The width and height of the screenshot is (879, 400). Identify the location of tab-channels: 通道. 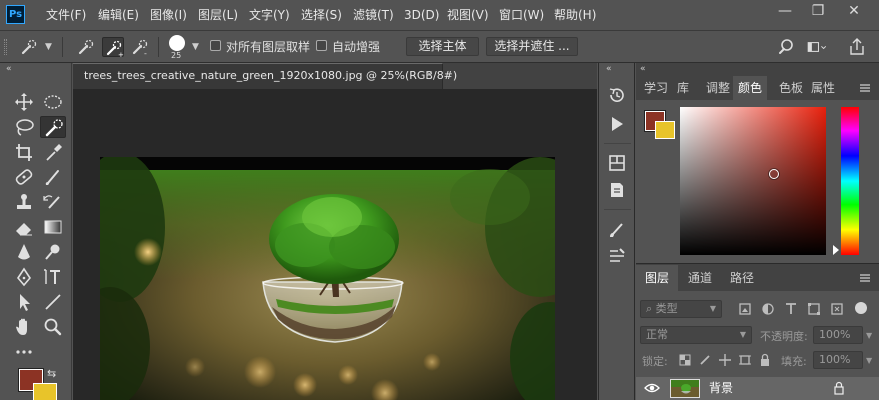
(700, 278).